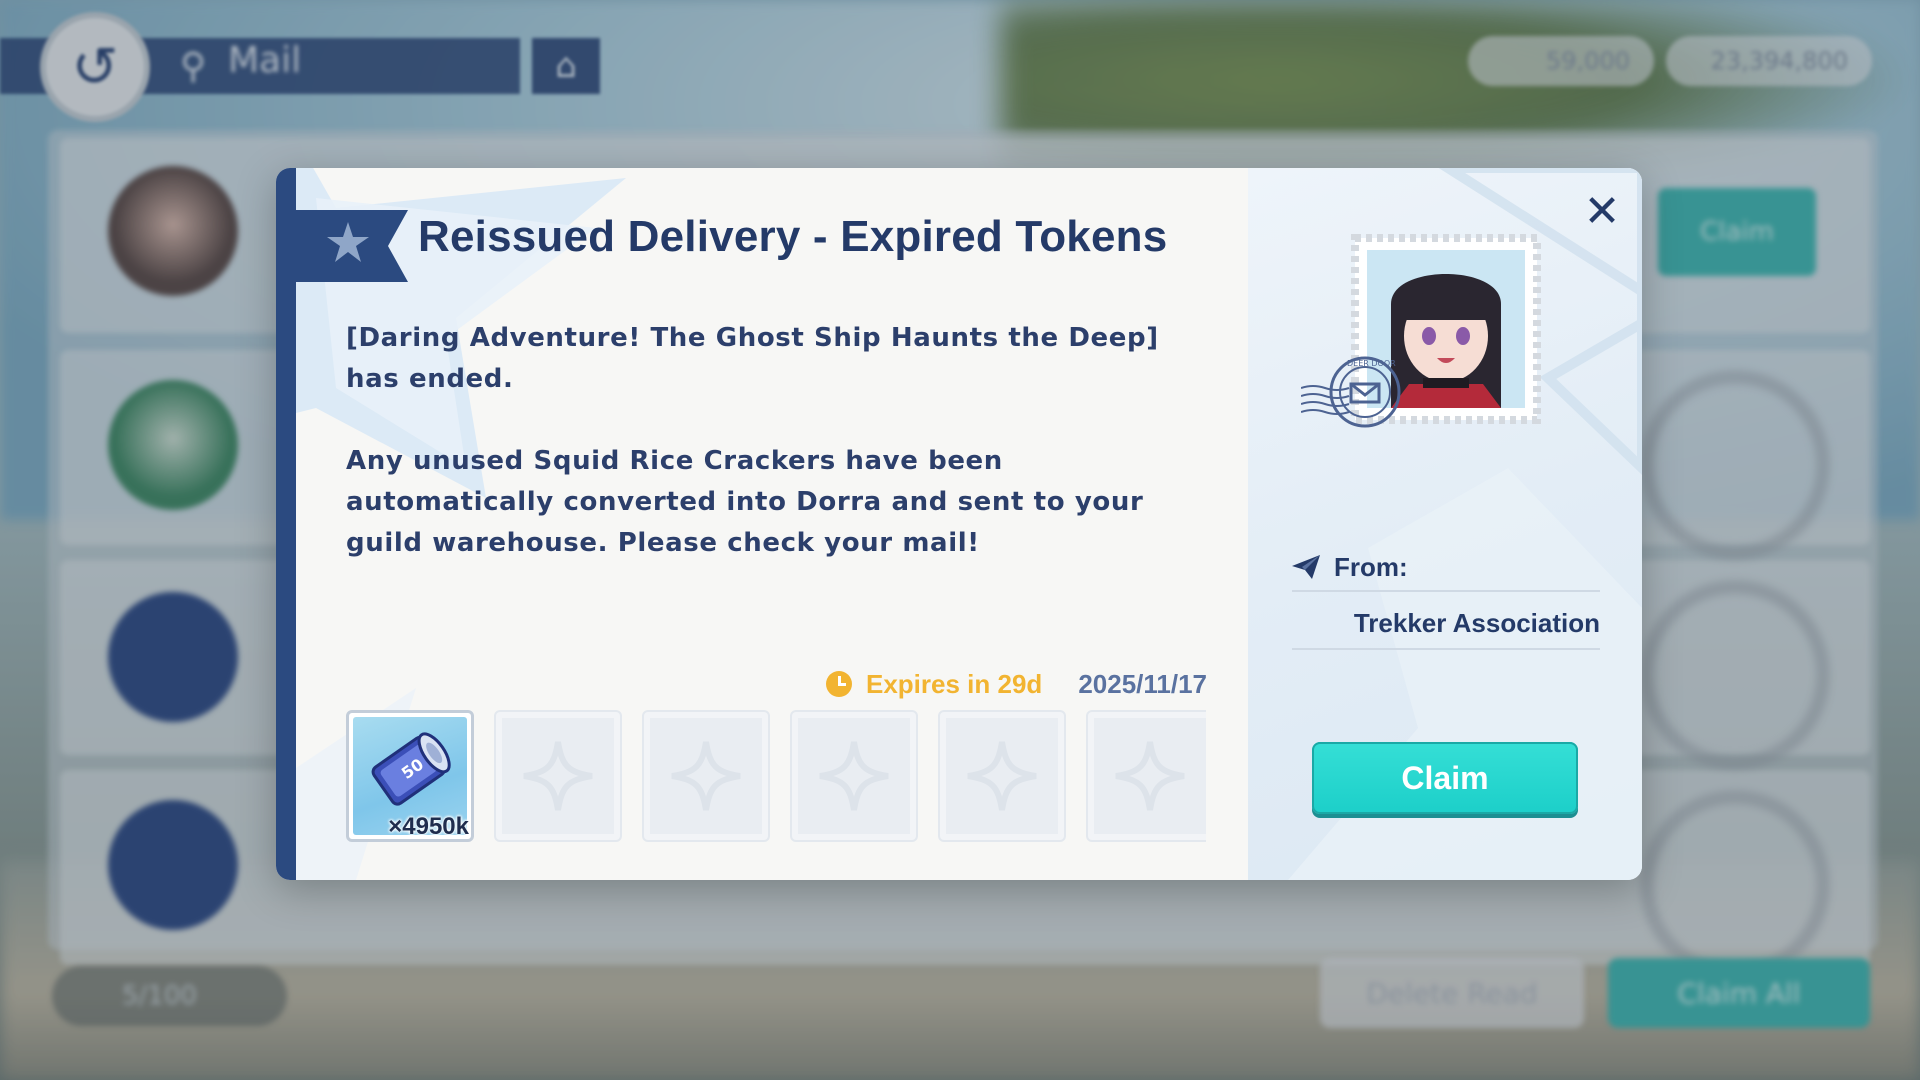  What do you see at coordinates (839, 684) in the screenshot?
I see `clock-icon` at bounding box center [839, 684].